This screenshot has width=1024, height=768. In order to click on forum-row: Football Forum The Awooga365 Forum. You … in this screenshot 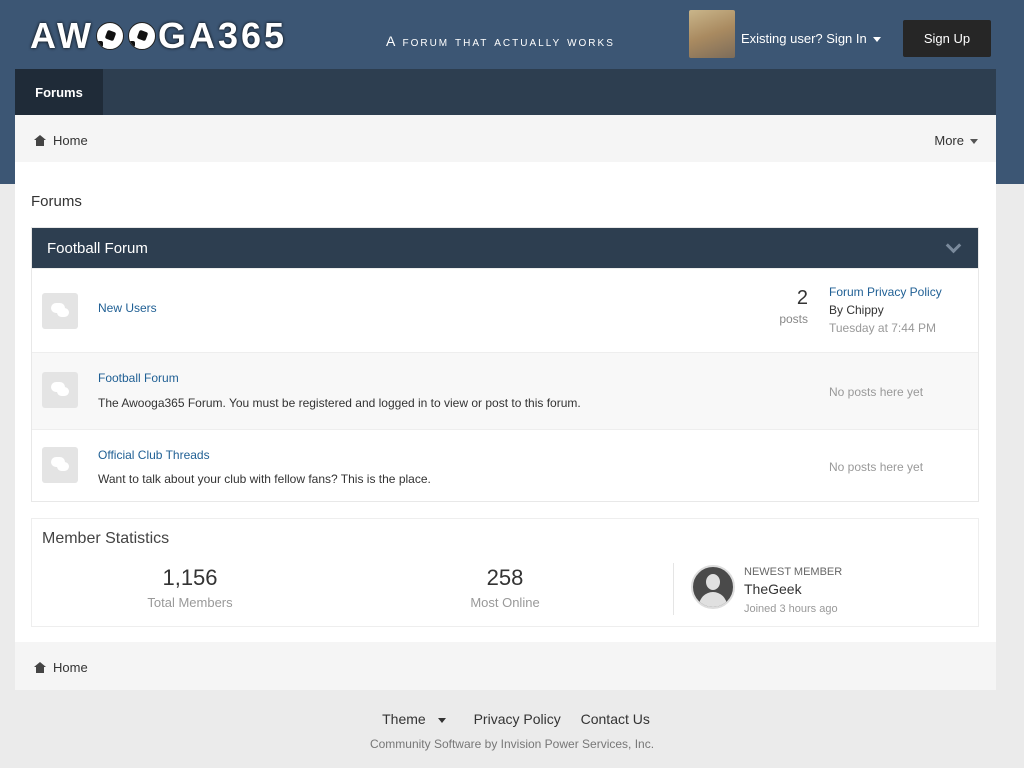, I will do `click(505, 390)`.